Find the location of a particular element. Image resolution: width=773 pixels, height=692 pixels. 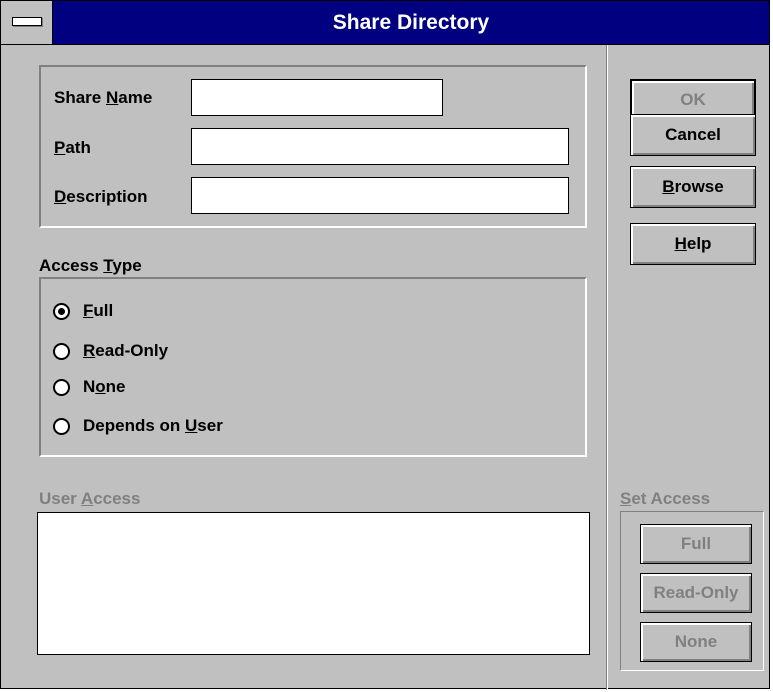

radio-read-only-button is located at coordinates (61, 351).